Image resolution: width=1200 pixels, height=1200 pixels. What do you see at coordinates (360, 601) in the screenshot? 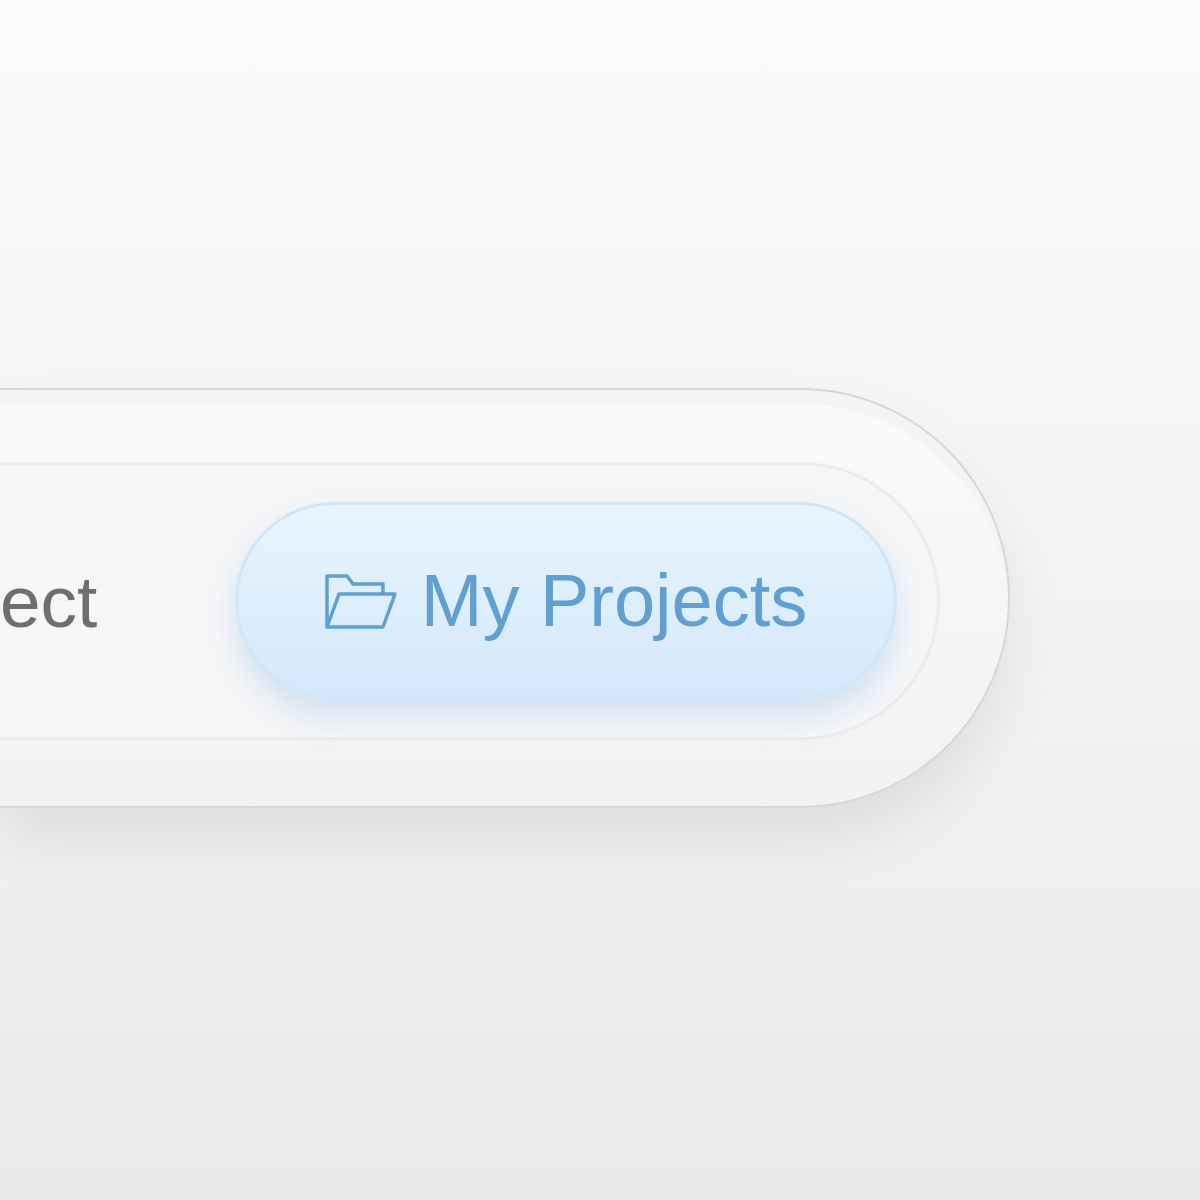
I see `folder-icon` at bounding box center [360, 601].